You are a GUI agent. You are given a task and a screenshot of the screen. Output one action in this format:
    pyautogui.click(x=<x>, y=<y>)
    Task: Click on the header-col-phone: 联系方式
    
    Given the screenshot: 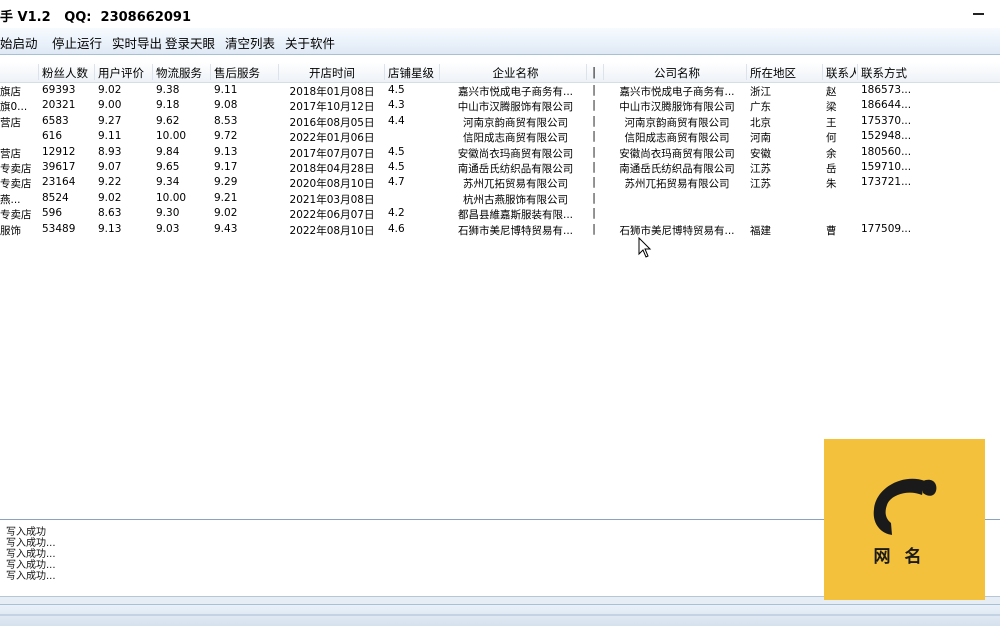 What is the action you would take?
    pyautogui.click(x=896, y=73)
    